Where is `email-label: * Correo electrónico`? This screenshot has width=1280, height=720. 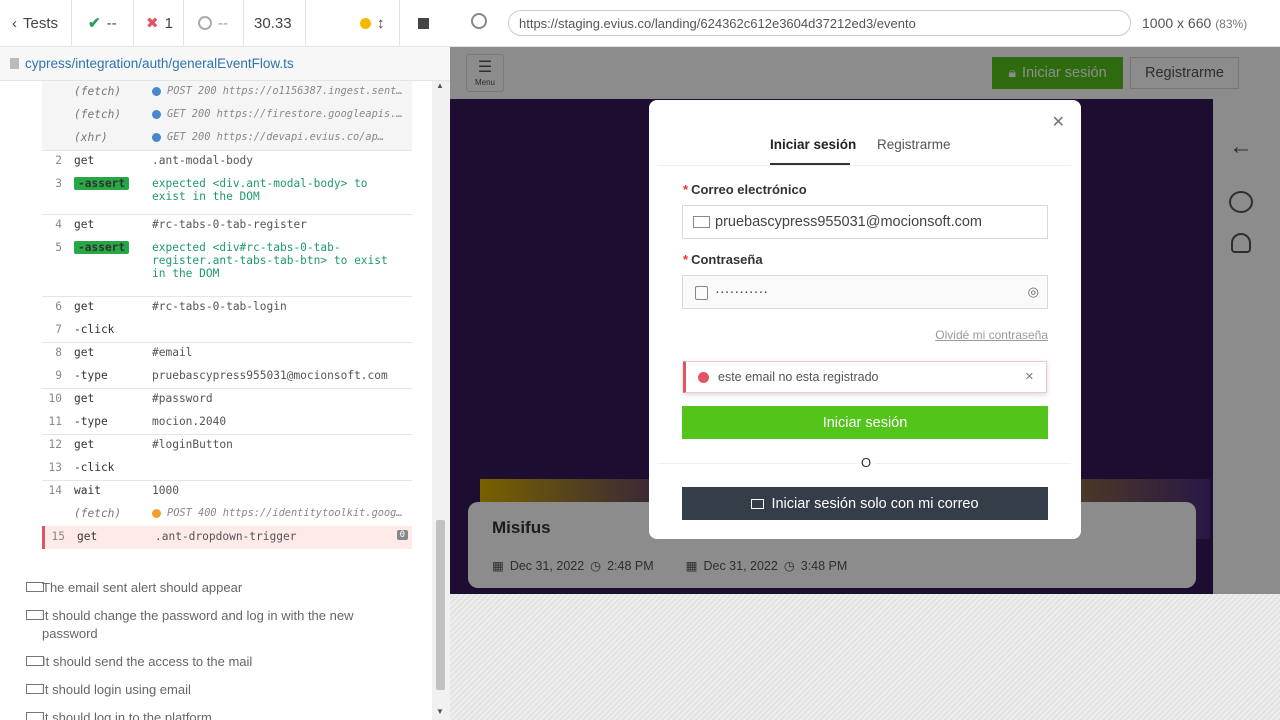 email-label: * Correo electrónico is located at coordinates (745, 189).